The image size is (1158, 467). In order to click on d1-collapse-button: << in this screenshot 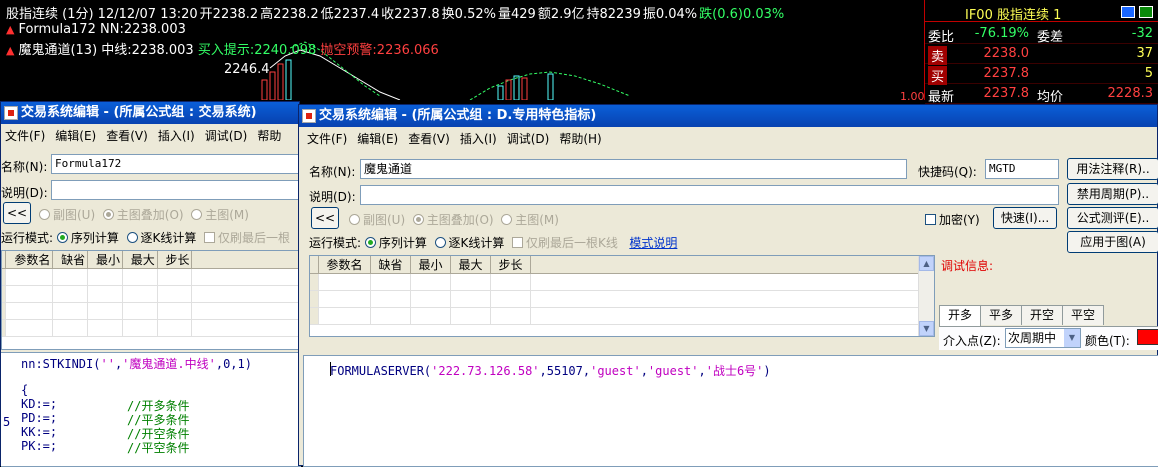, I will do `click(17, 213)`.